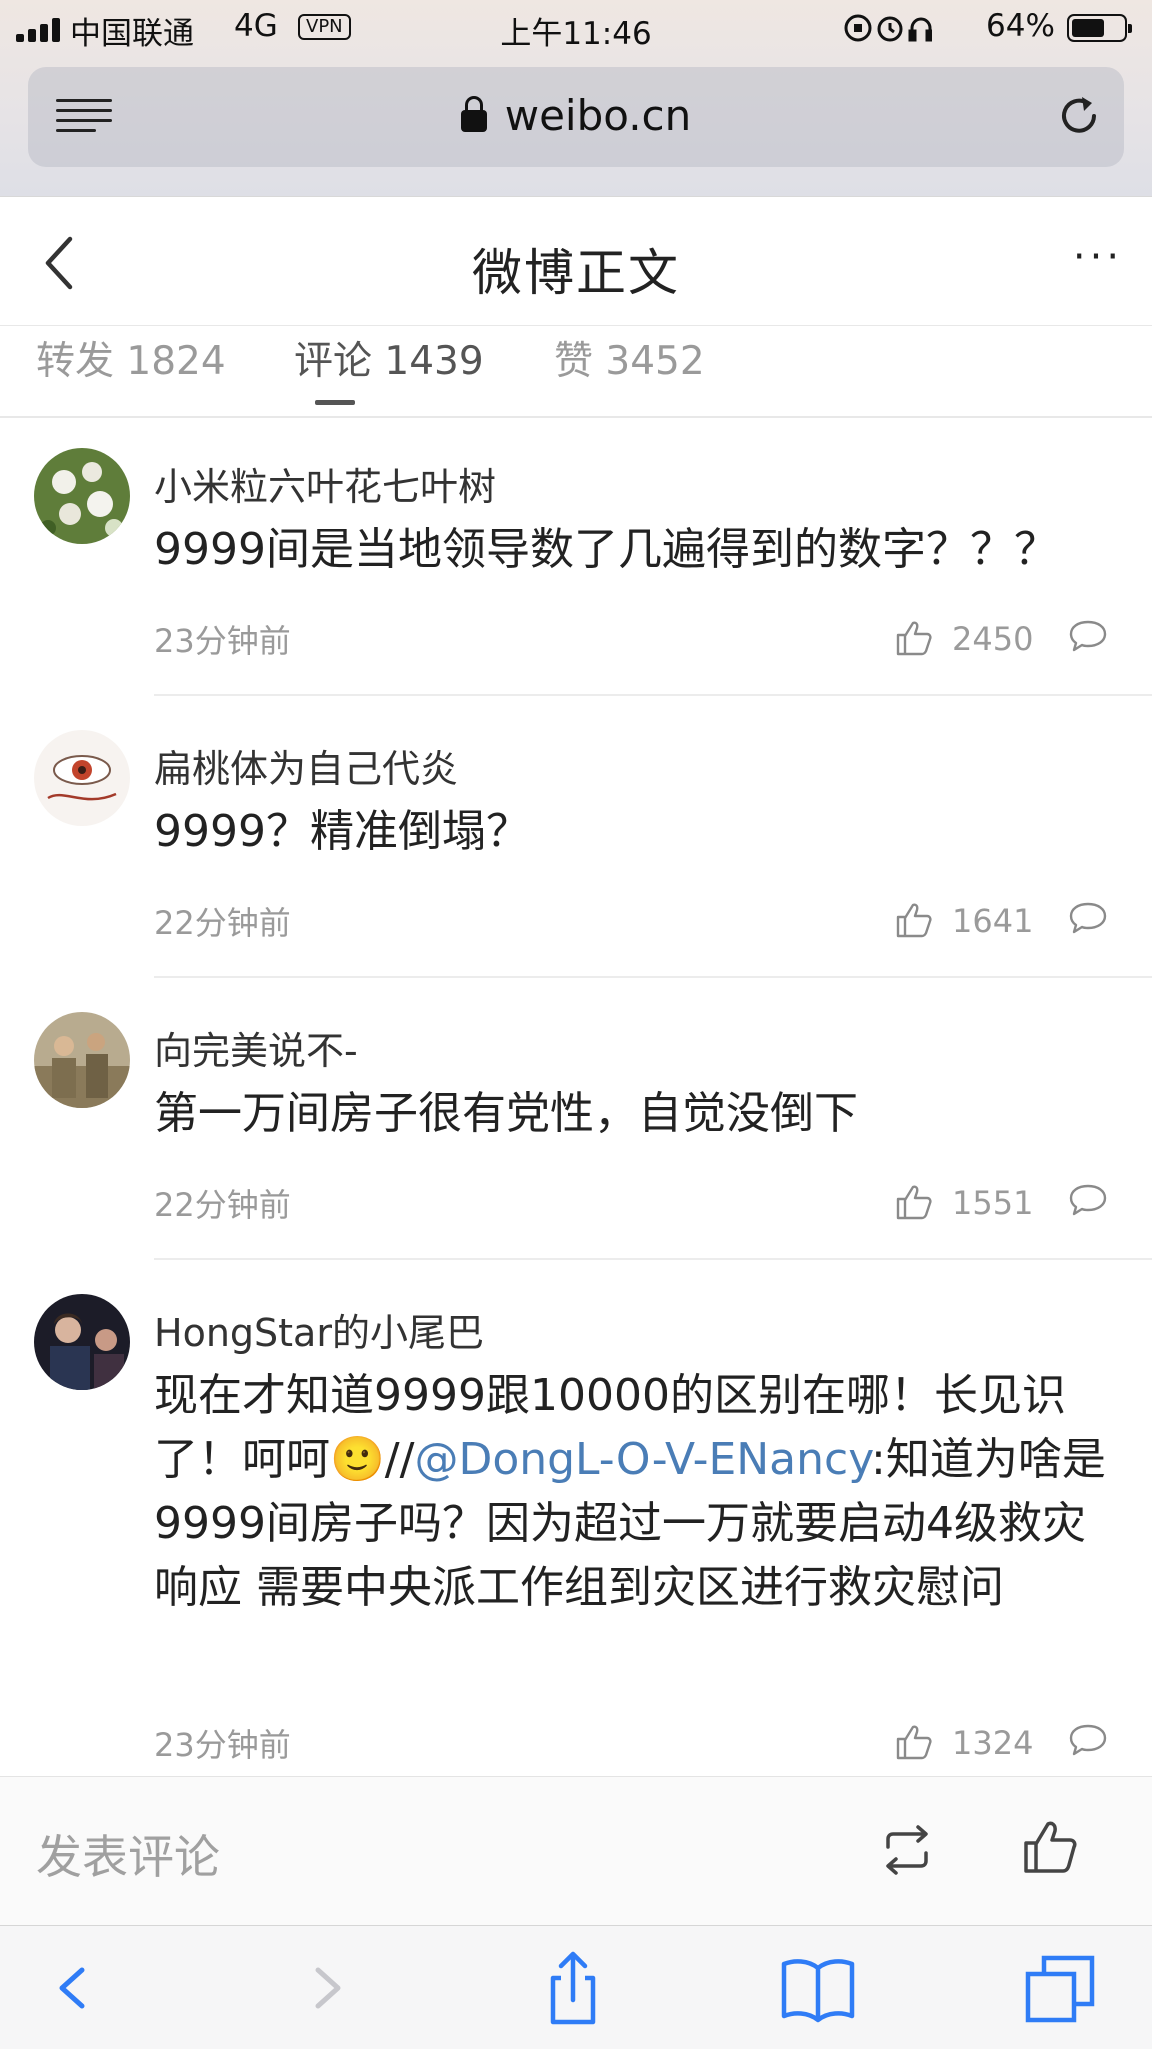 The height and width of the screenshot is (2049, 1152). What do you see at coordinates (131, 358) in the screenshot?
I see `tab-reposts: 转发 1824` at bounding box center [131, 358].